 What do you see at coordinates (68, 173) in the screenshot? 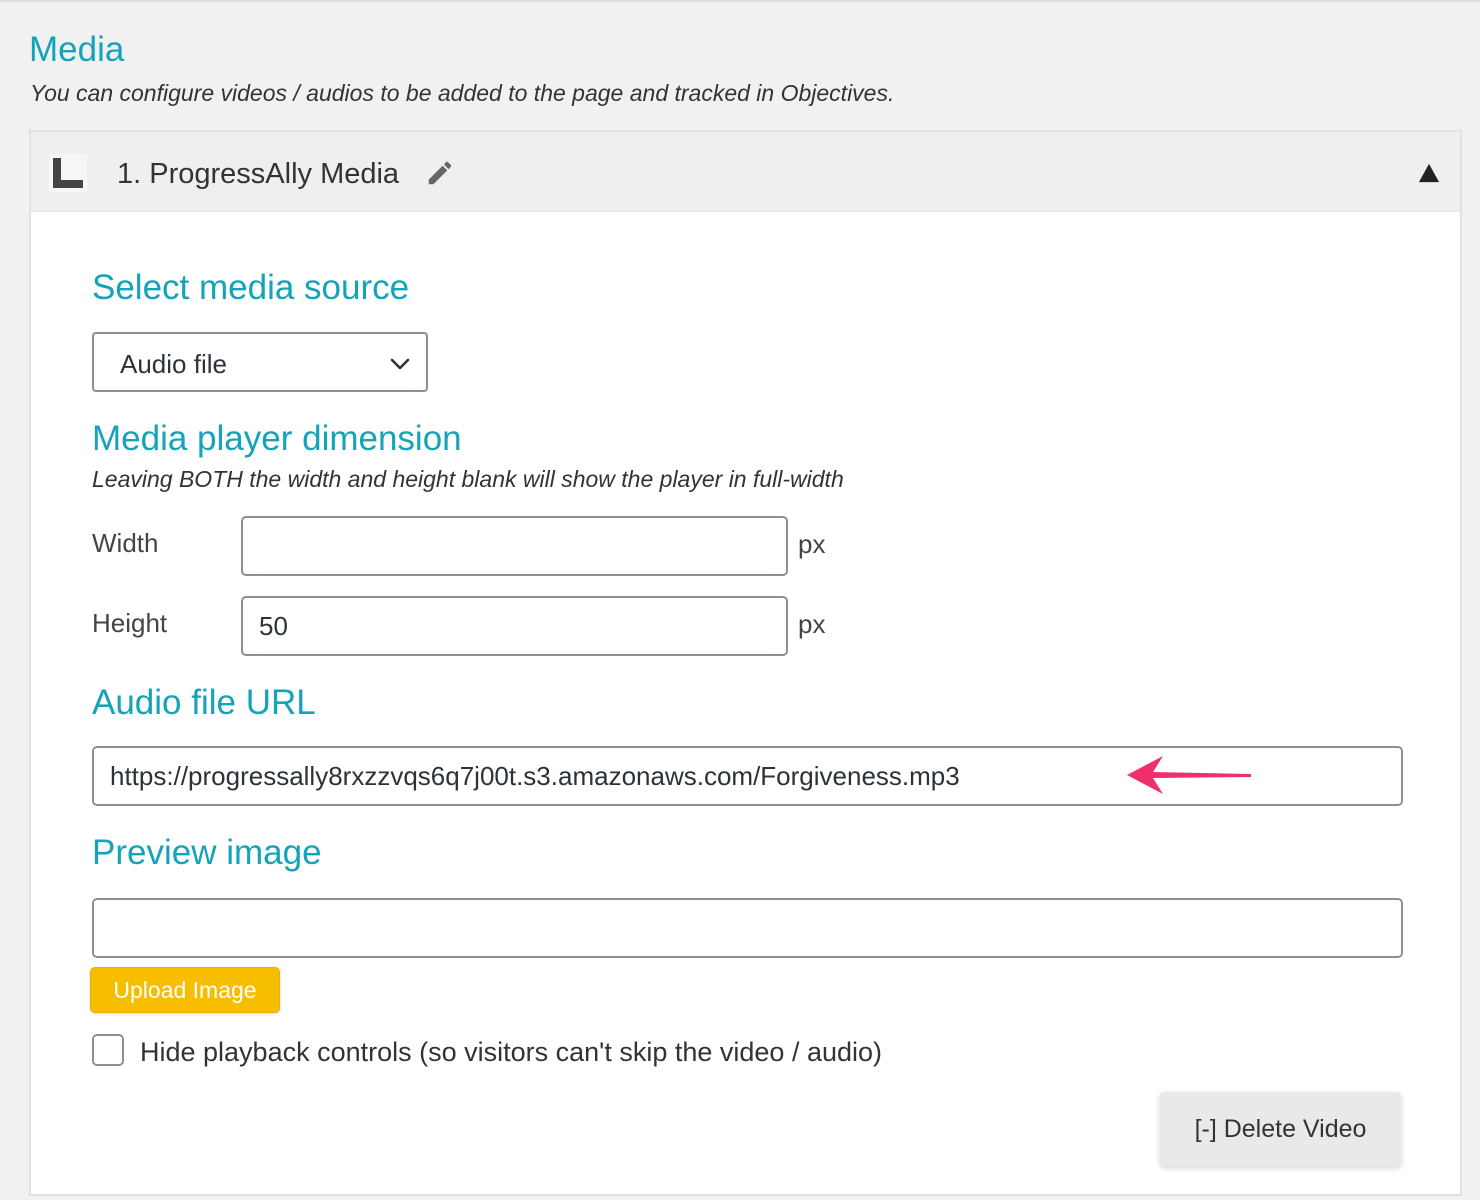
I see `drag-handle-icon` at bounding box center [68, 173].